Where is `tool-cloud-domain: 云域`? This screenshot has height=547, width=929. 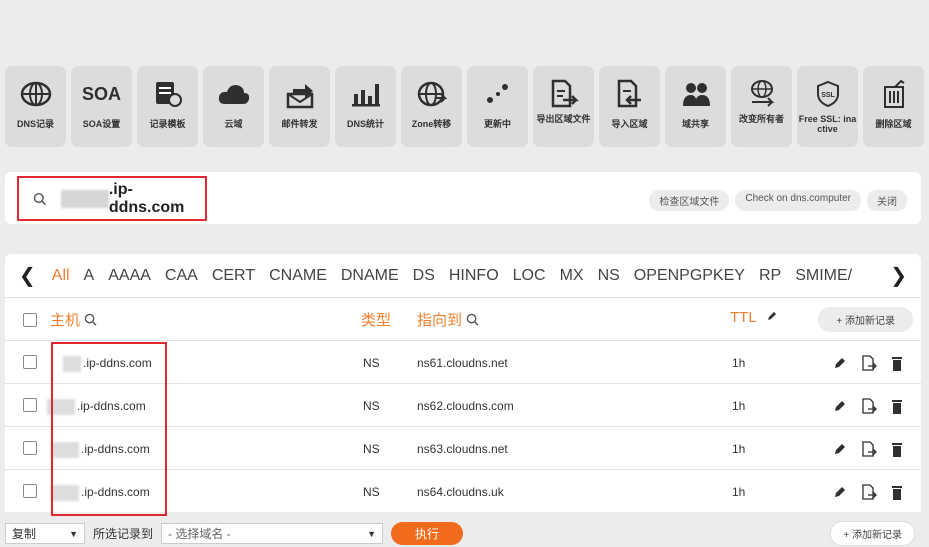
tool-cloud-domain: 云域 is located at coordinates (233, 106).